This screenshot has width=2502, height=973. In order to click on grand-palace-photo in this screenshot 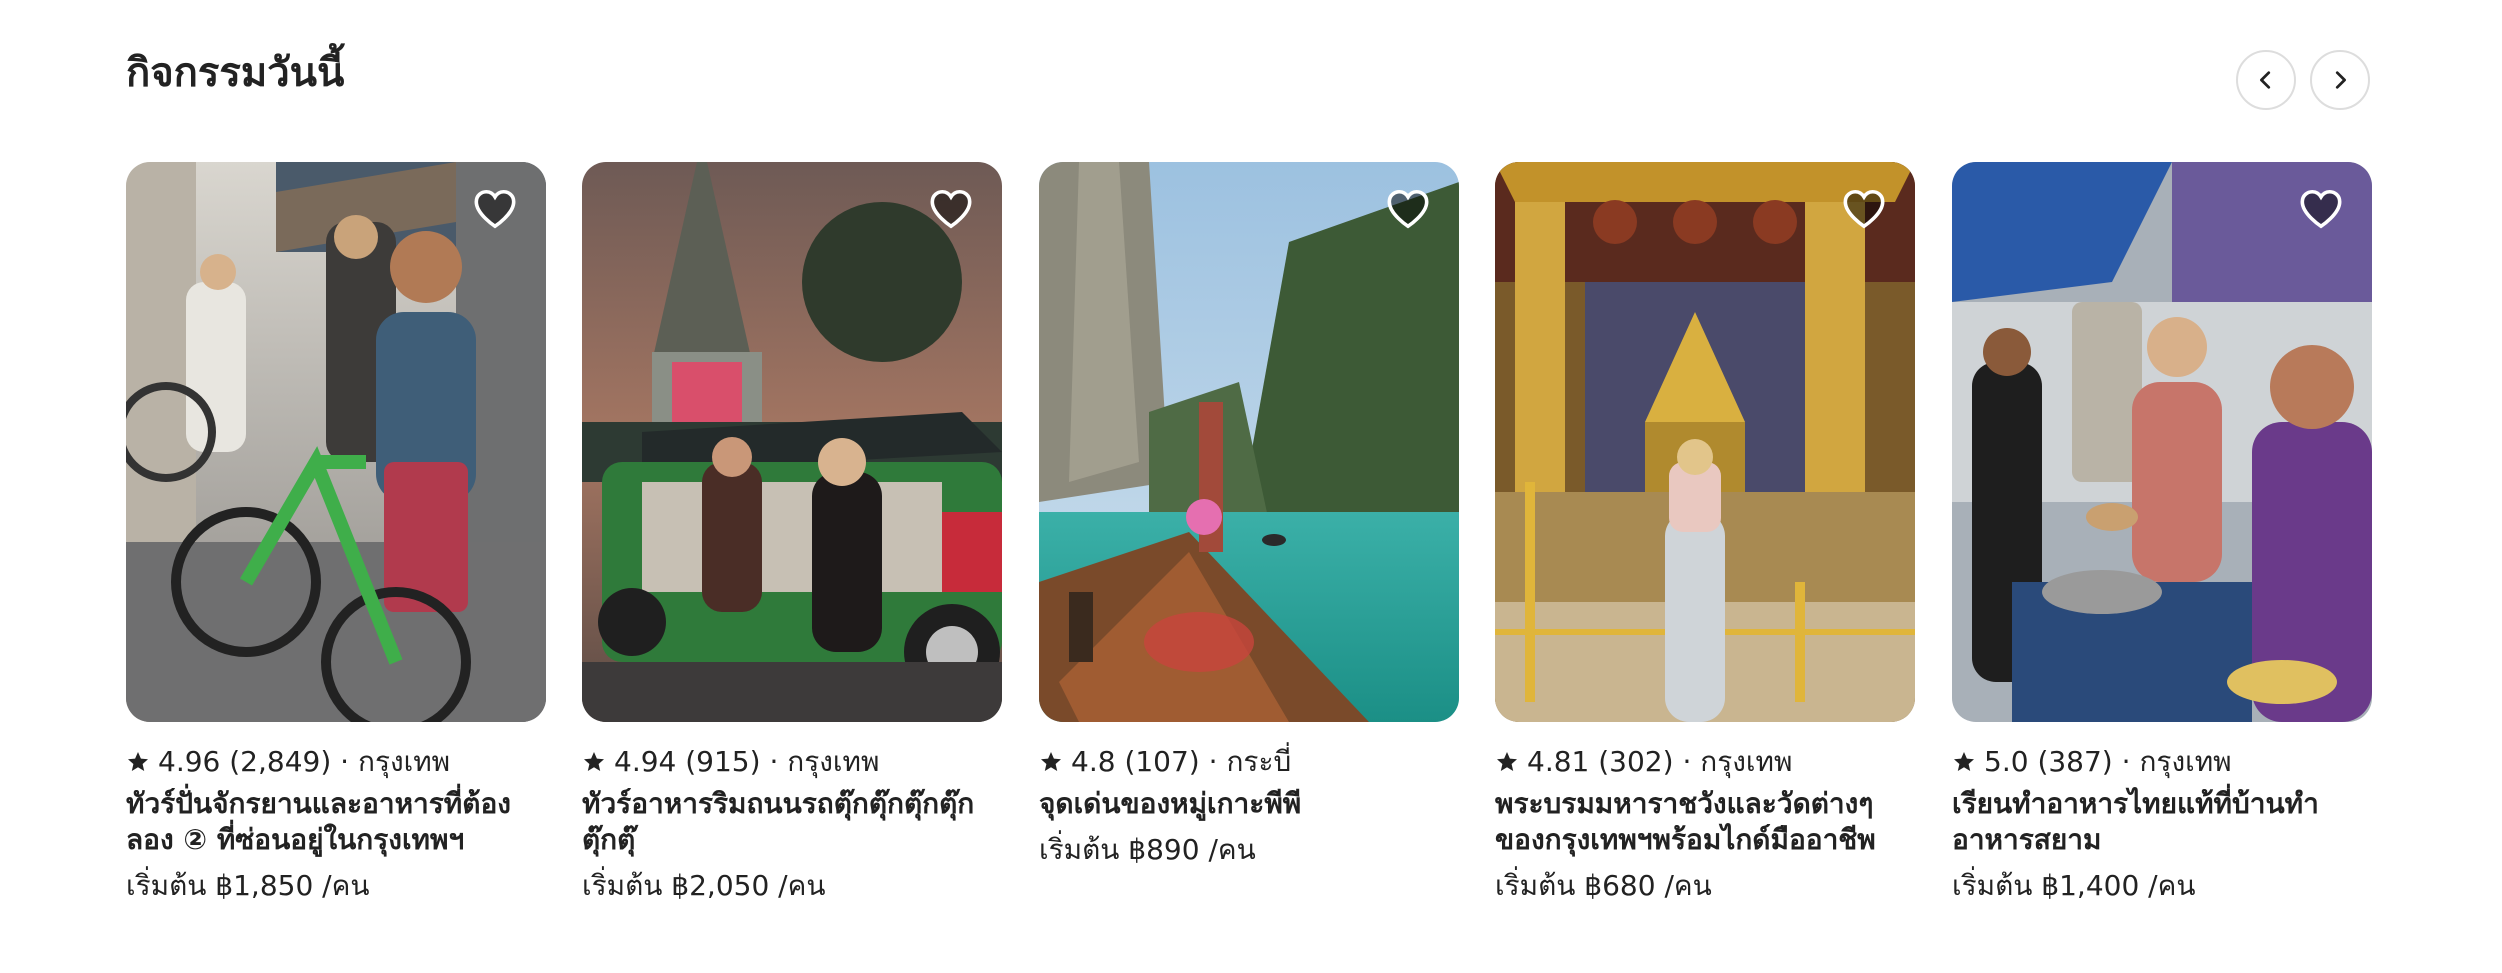, I will do `click(1705, 442)`.